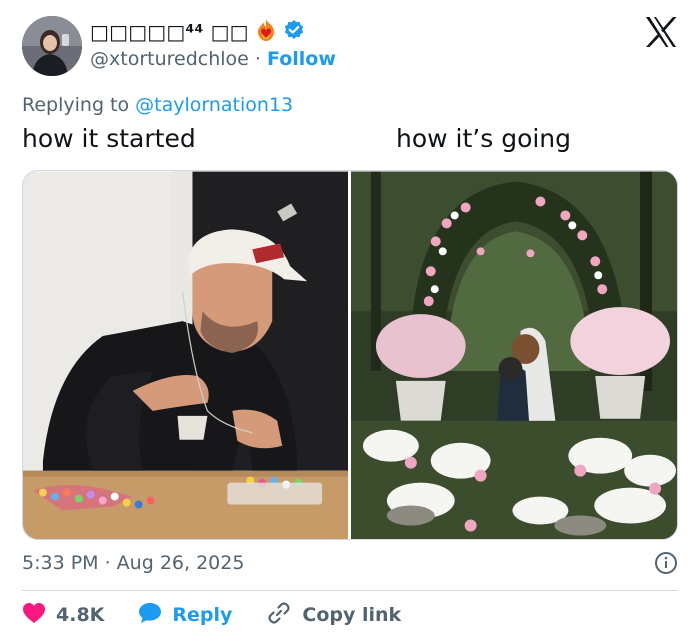  I want to click on copy-link-button: Copy link, so click(333, 615).